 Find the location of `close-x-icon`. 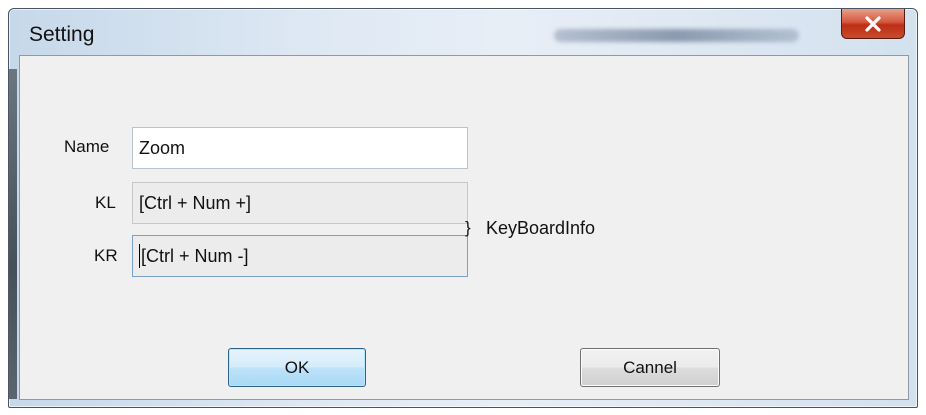

close-x-icon is located at coordinates (873, 23).